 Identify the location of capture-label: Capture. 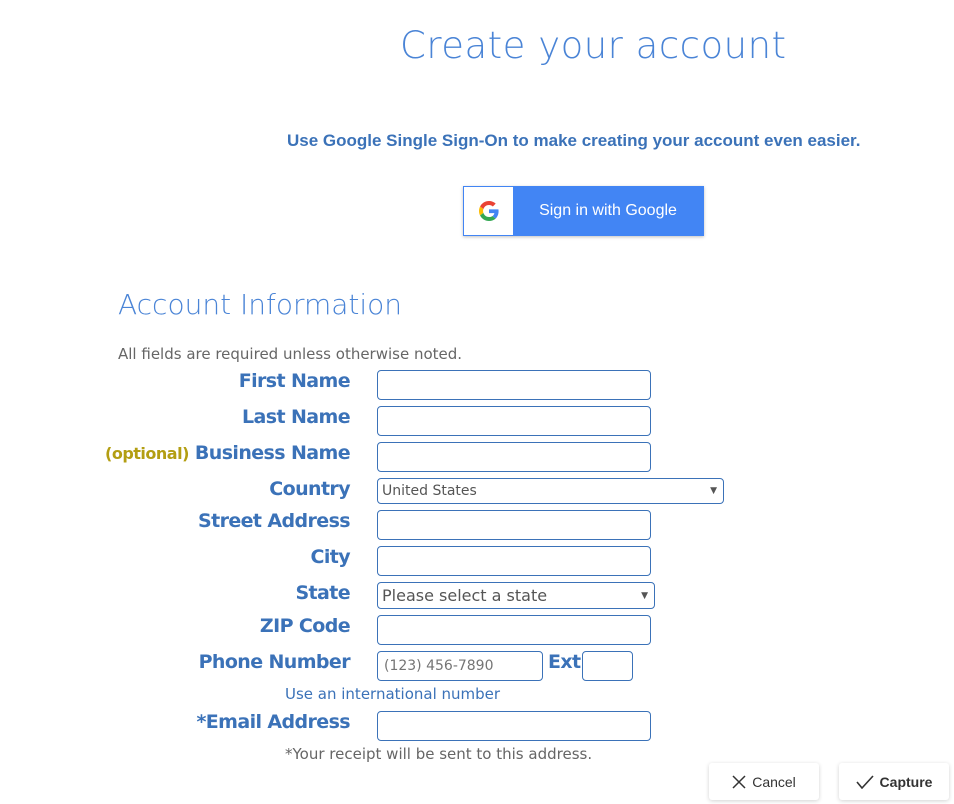
(906, 781).